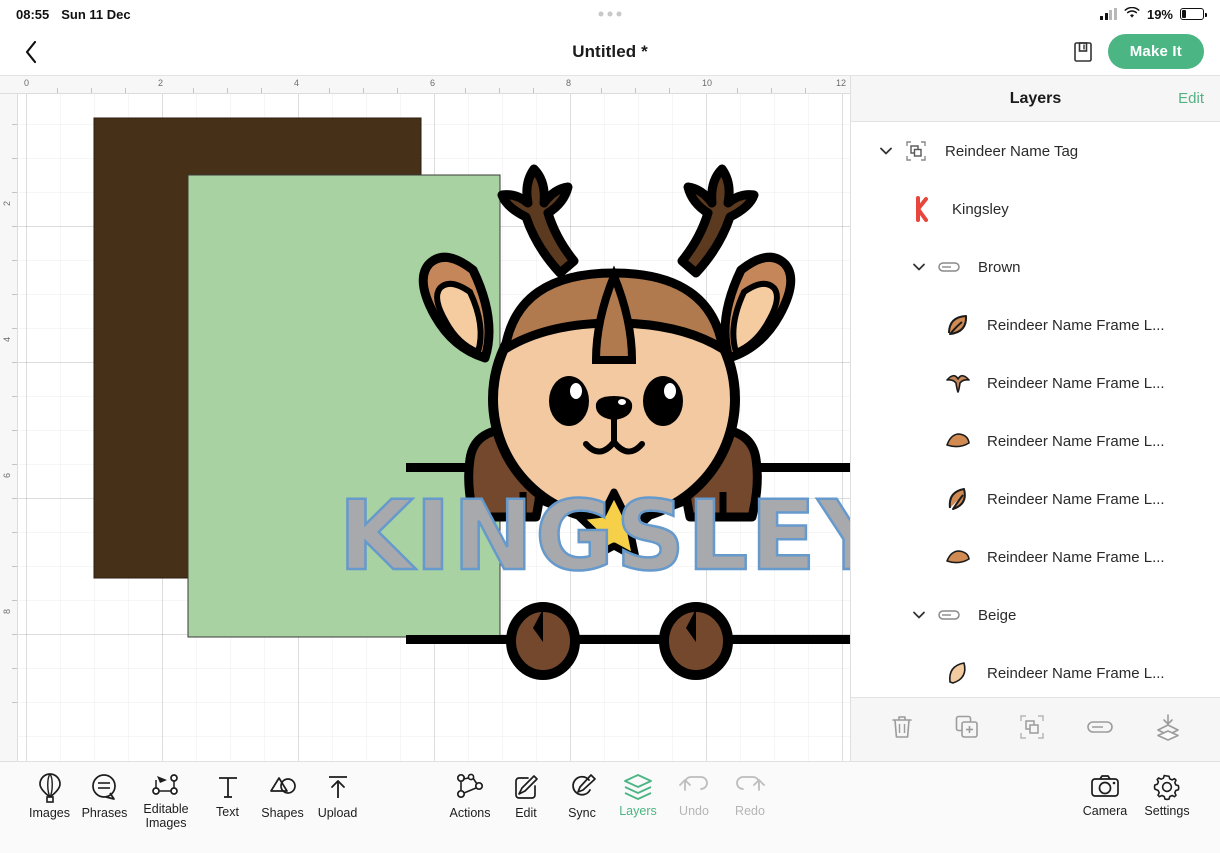  What do you see at coordinates (166, 822) in the screenshot?
I see `nav-label-line2: Images` at bounding box center [166, 822].